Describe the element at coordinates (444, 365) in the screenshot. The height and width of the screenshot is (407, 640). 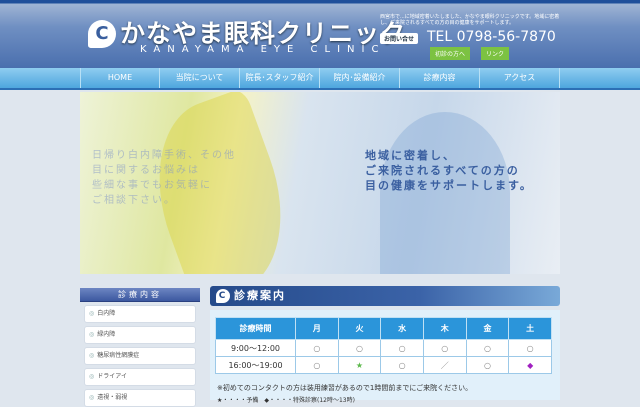
I see `closed-slash-icon: ／` at that location.